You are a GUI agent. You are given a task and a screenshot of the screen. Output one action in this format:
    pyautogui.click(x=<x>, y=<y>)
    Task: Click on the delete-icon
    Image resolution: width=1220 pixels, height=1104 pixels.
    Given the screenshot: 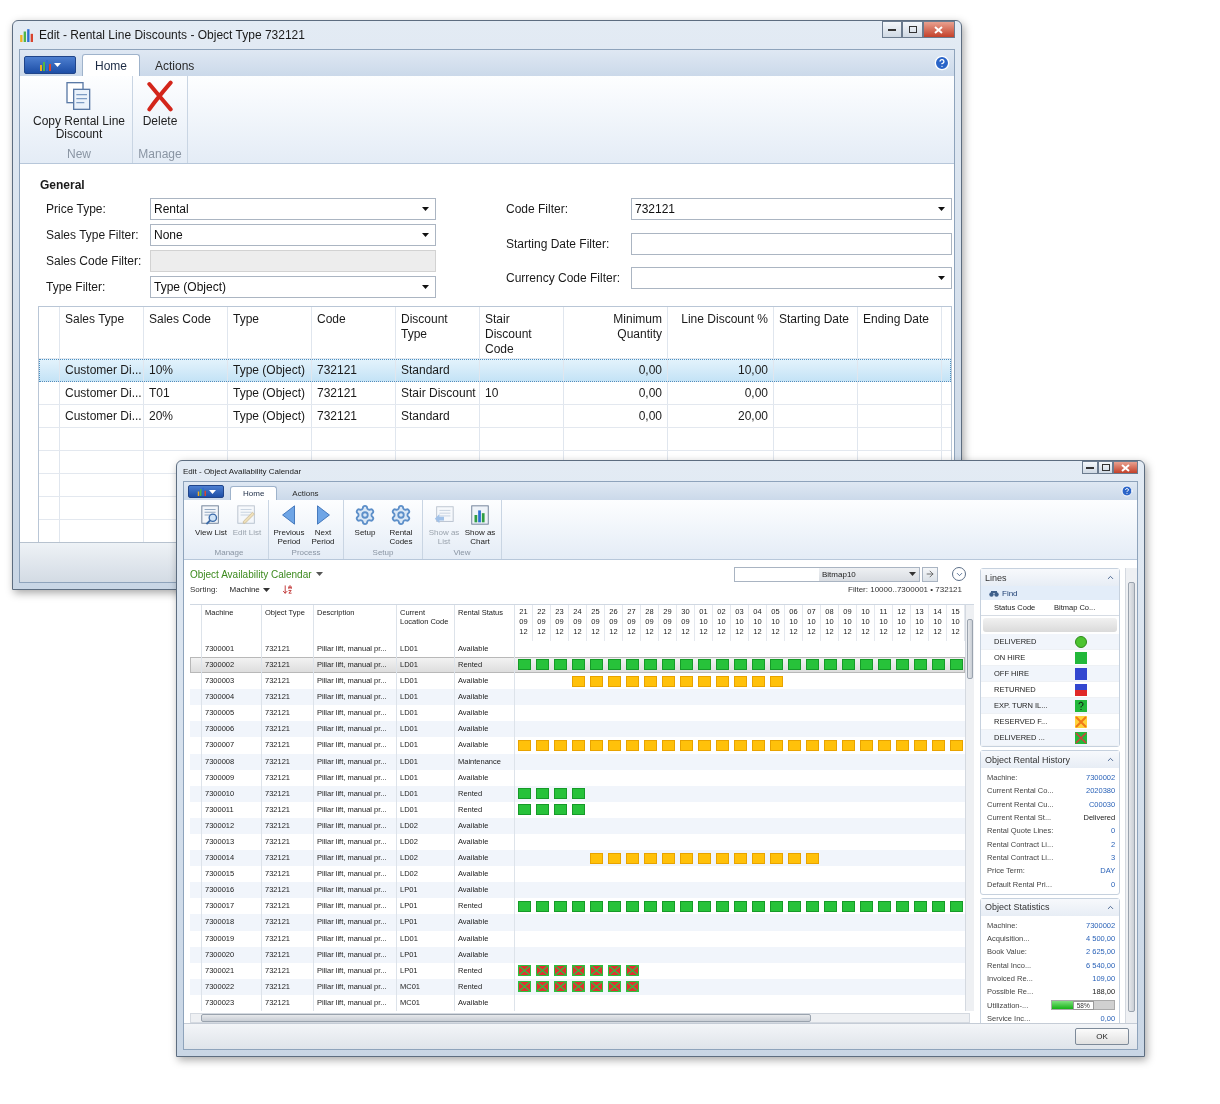 What is the action you would take?
    pyautogui.click(x=160, y=96)
    